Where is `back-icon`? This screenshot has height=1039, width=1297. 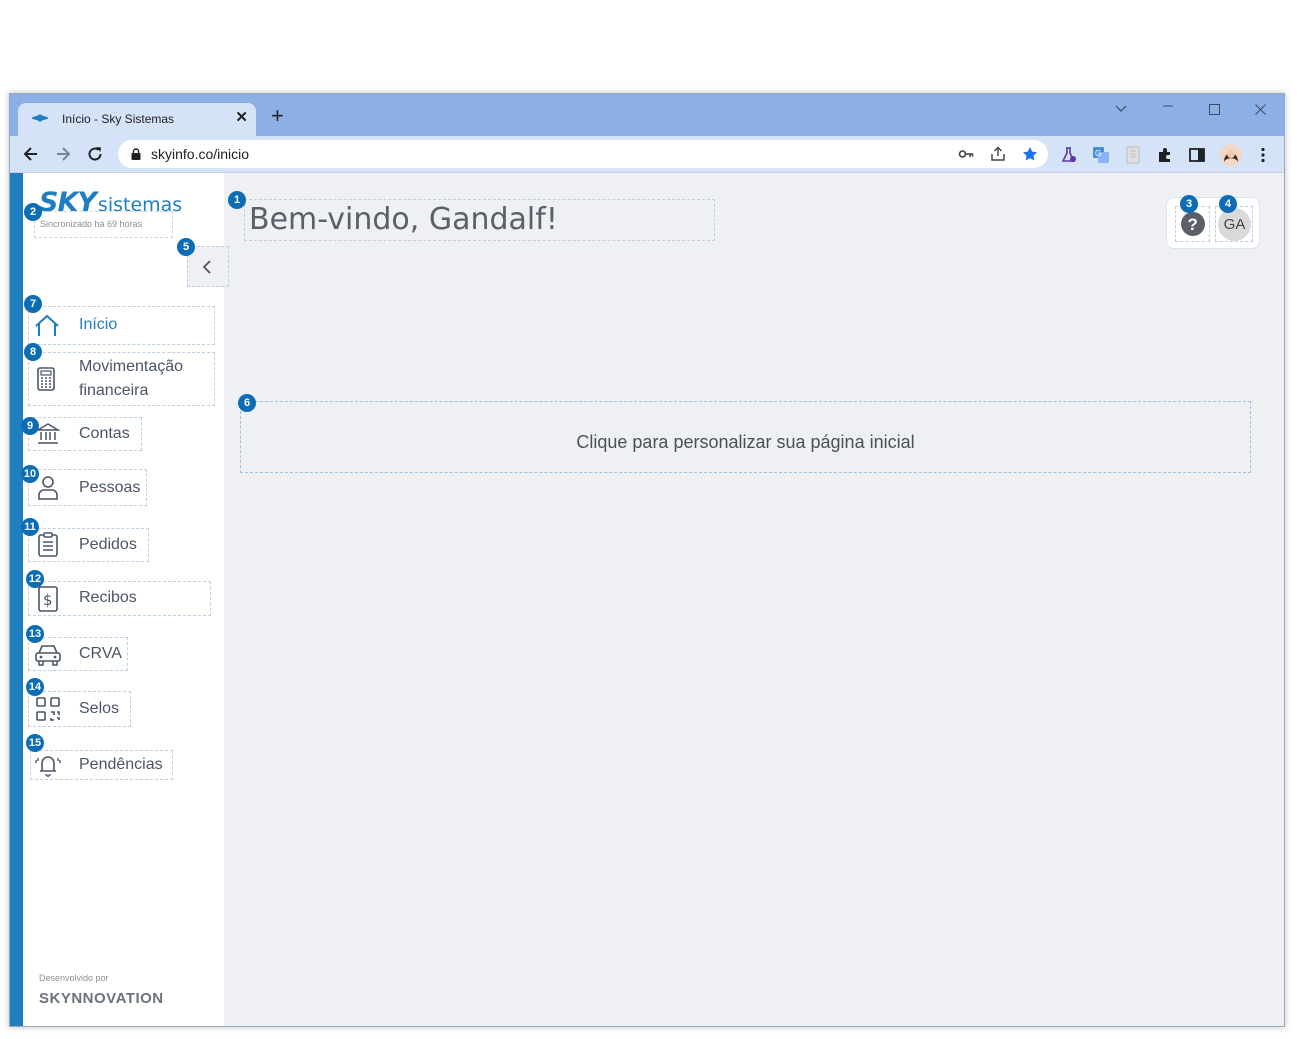
back-icon is located at coordinates (31, 154).